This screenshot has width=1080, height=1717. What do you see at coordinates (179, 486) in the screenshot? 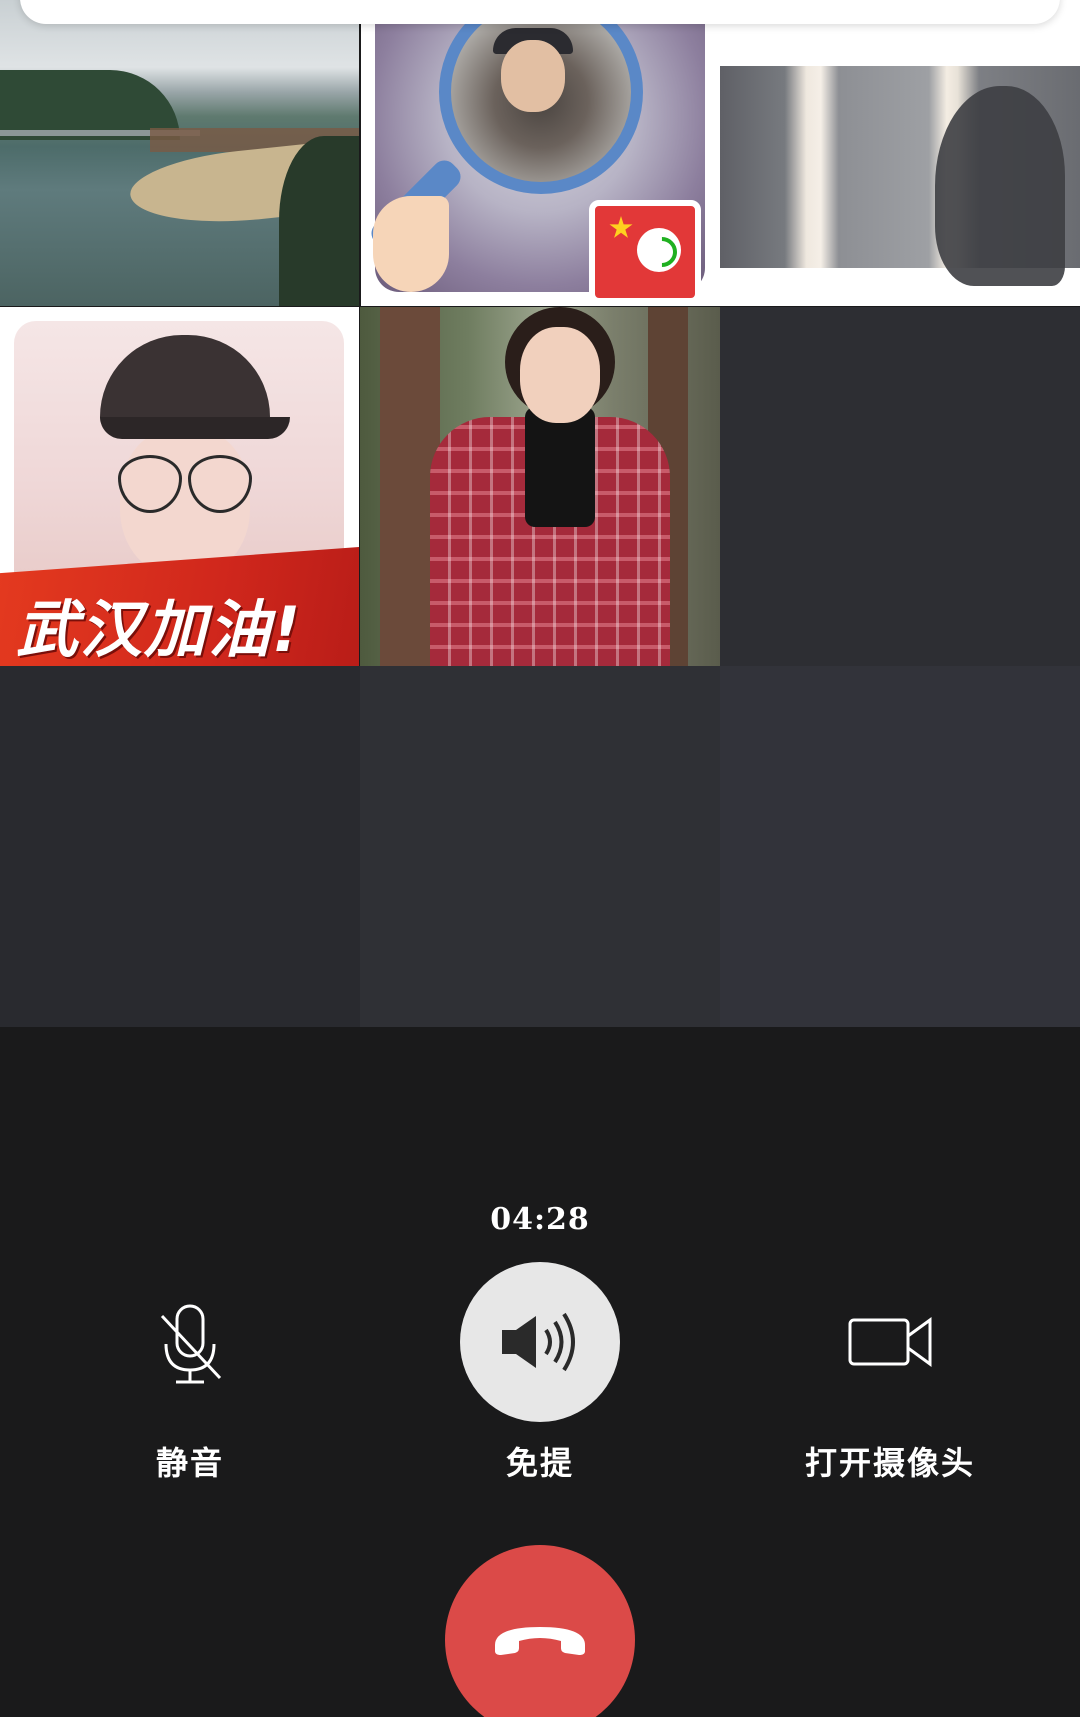
I see `participant-avatar-4: 武汉加油!` at bounding box center [179, 486].